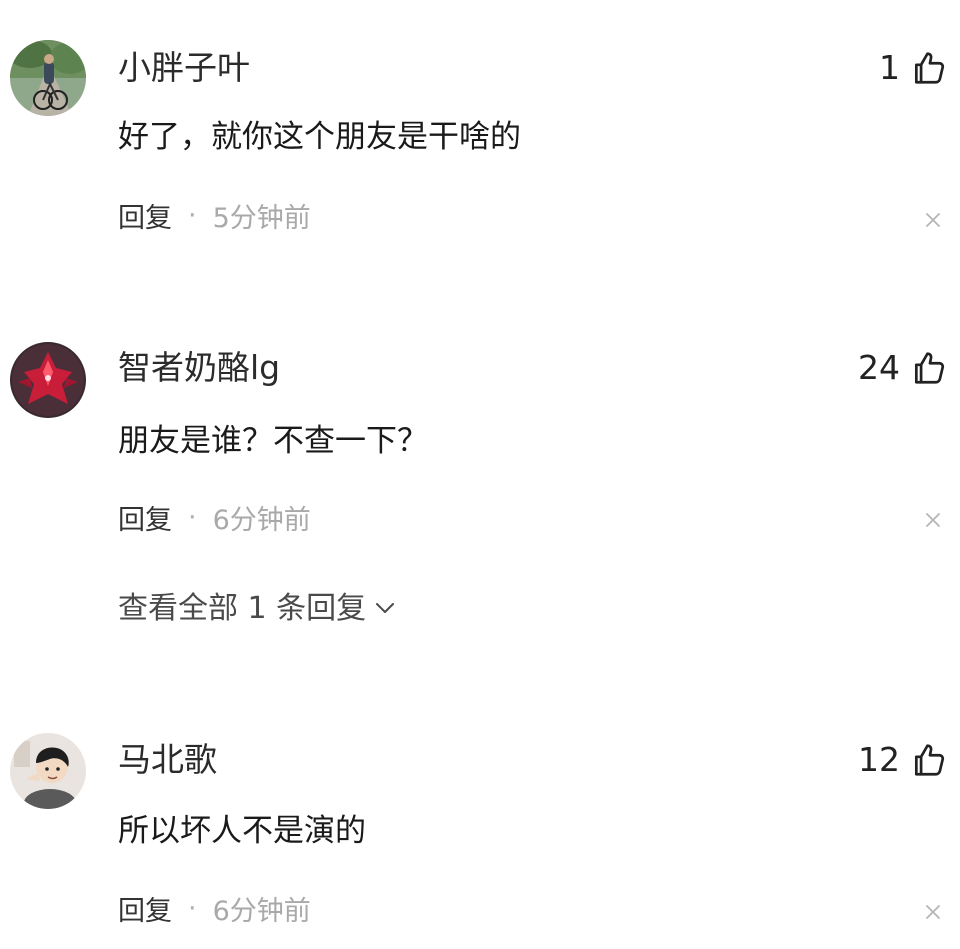 The height and width of the screenshot is (949, 960). I want to click on view-all-replies-button: 查看全部 1 条回复, so click(258, 605).